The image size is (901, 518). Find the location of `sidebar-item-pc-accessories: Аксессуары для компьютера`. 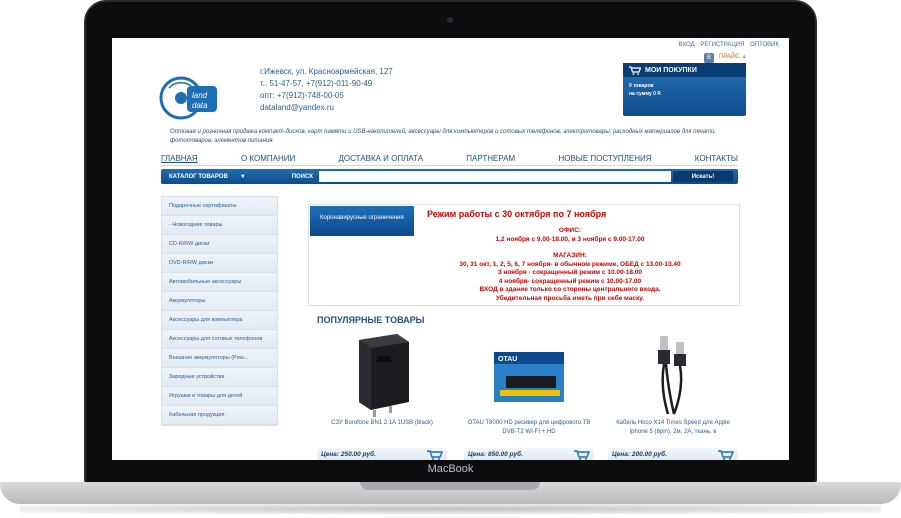

sidebar-item-pc-accessories: Аксессуары для компьютера is located at coordinates (219, 320).